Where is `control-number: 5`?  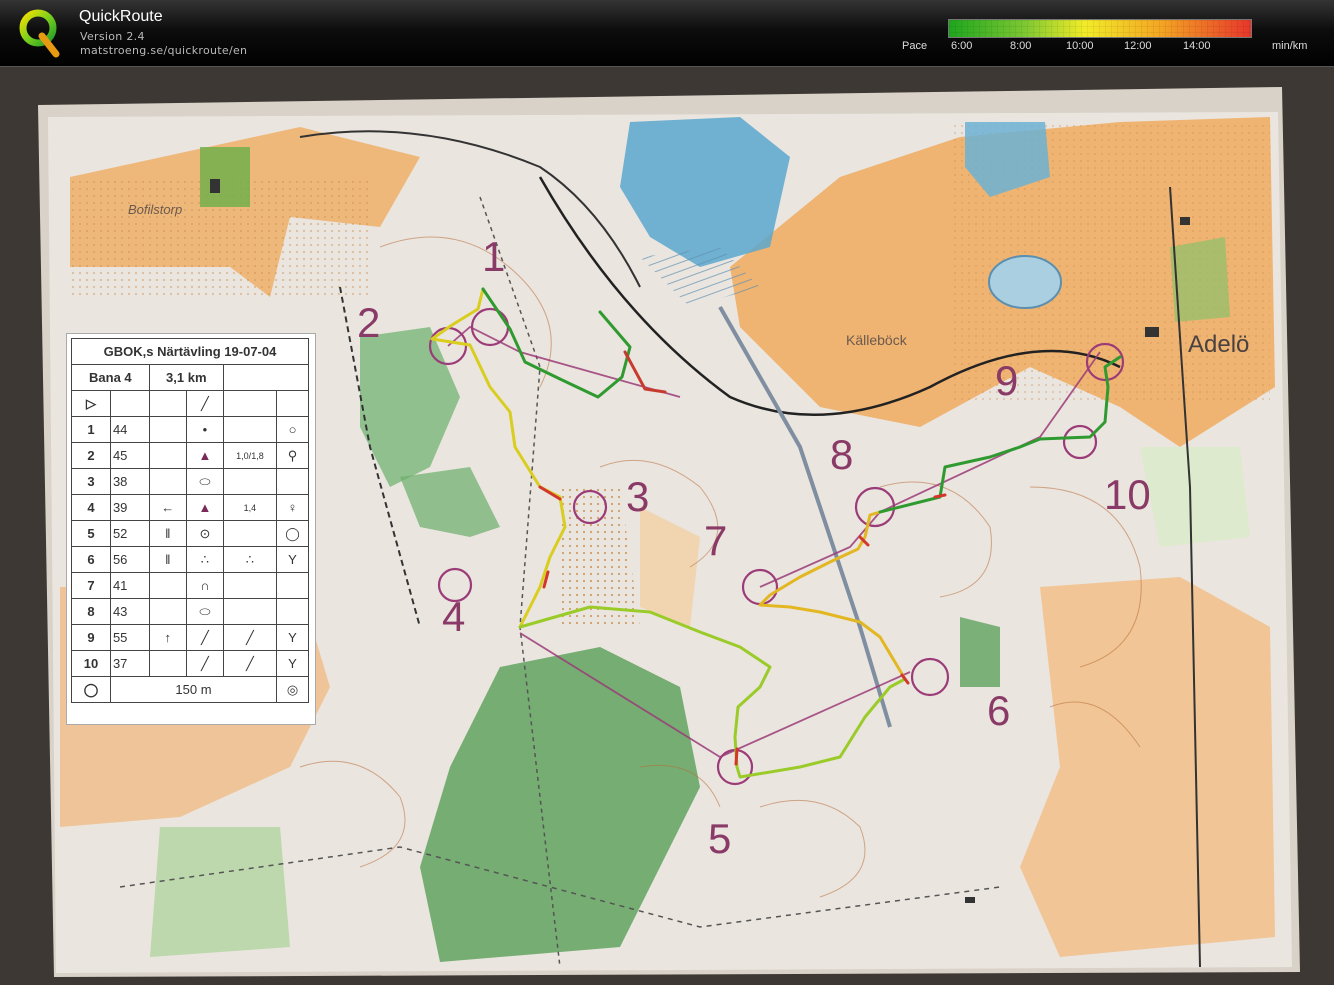
control-number: 5 is located at coordinates (720, 838).